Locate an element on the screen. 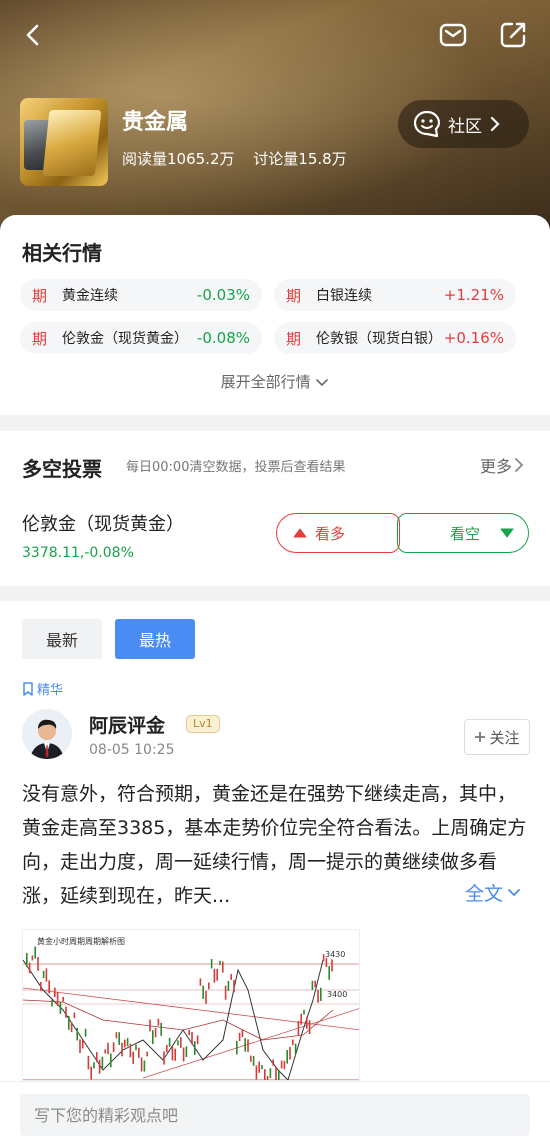  discuss-count: 讨论量15.8万 is located at coordinates (300, 159).